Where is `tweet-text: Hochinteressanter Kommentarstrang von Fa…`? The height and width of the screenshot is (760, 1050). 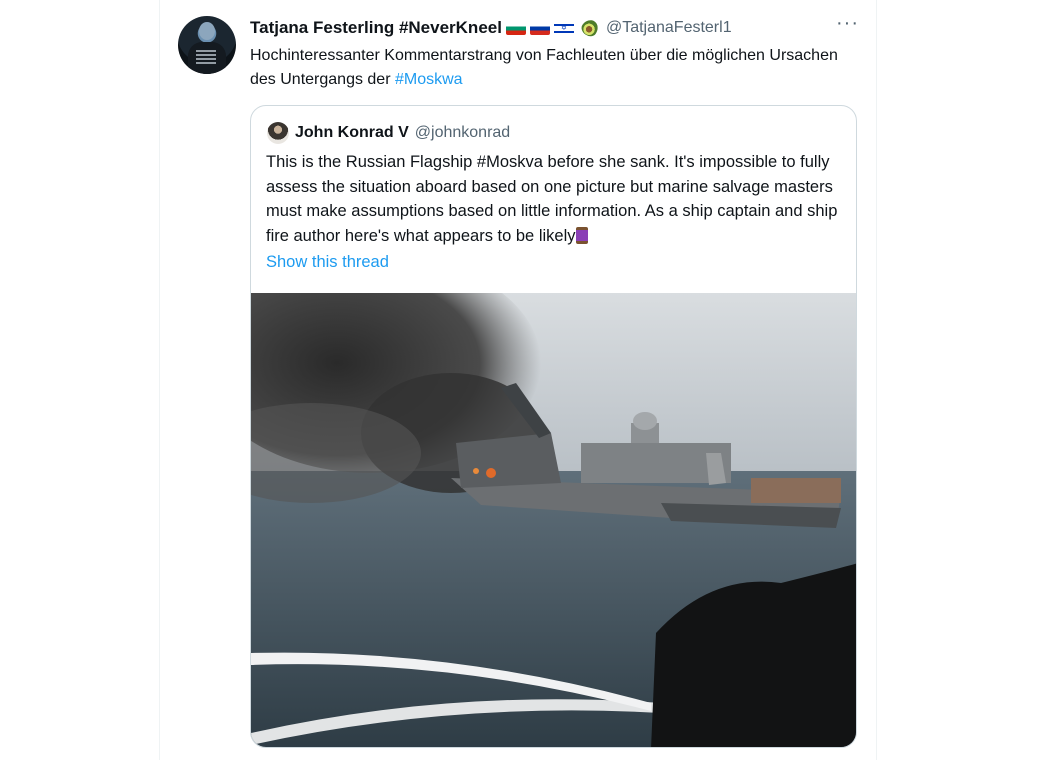 tweet-text: Hochinteressanter Kommentarstrang von Fa… is located at coordinates (550, 68).